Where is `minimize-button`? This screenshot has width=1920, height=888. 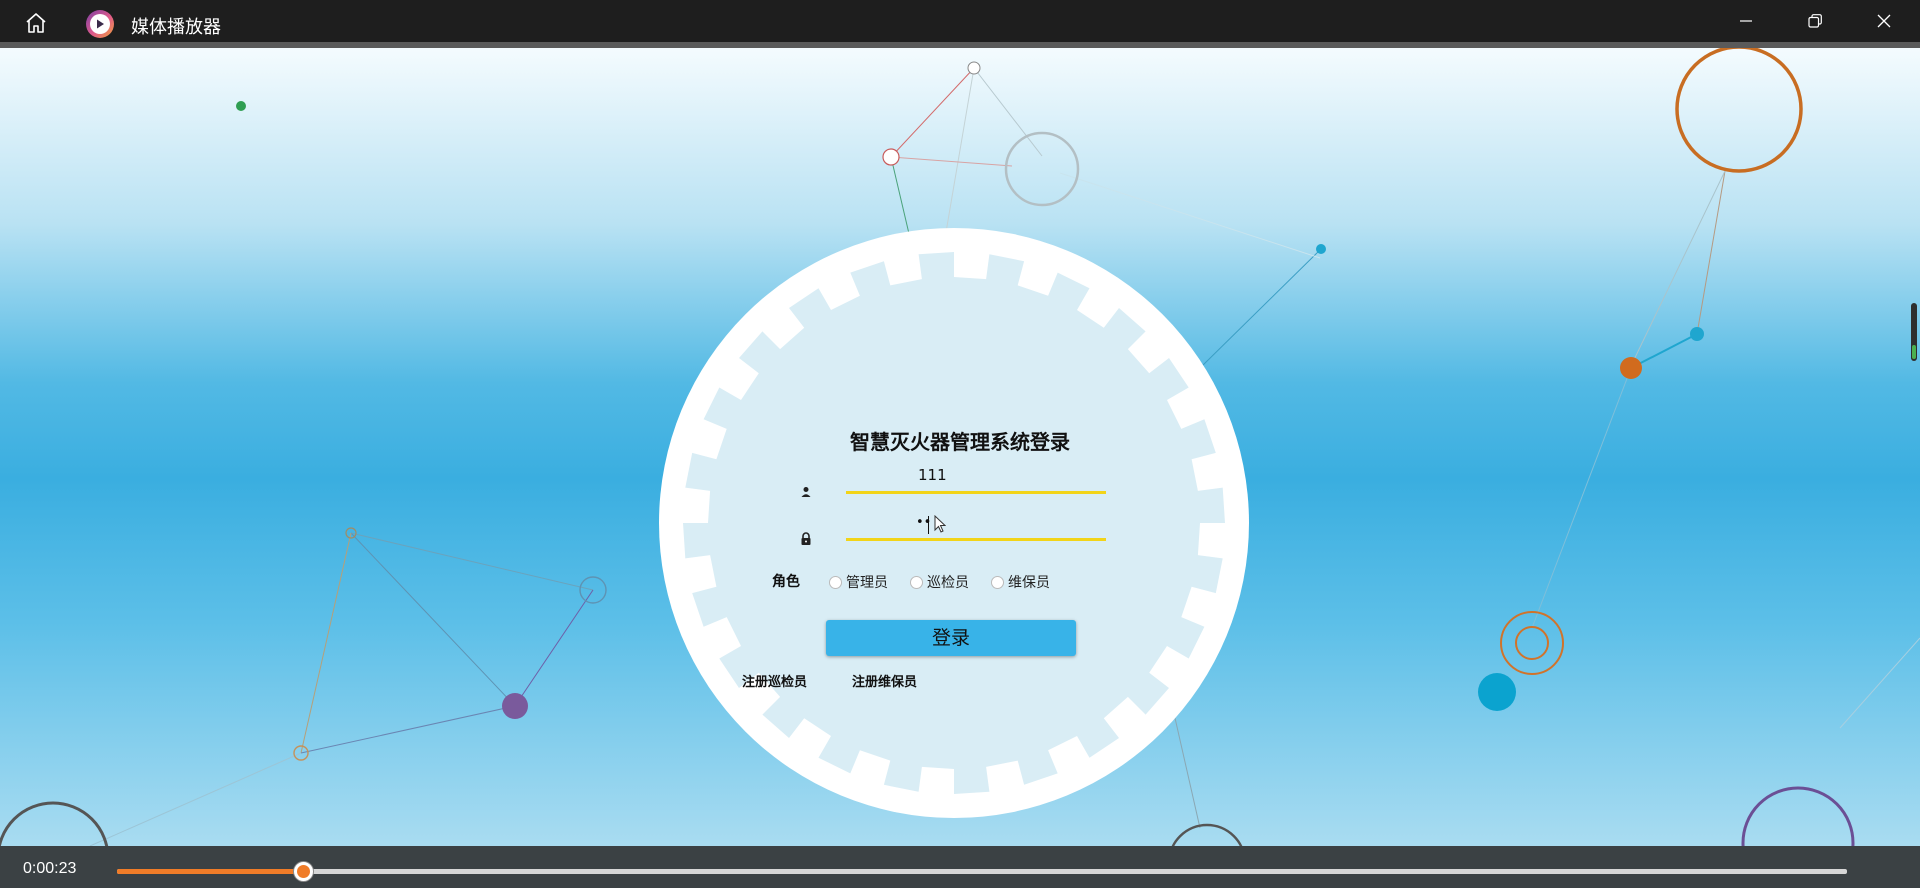 minimize-button is located at coordinates (1746, 21).